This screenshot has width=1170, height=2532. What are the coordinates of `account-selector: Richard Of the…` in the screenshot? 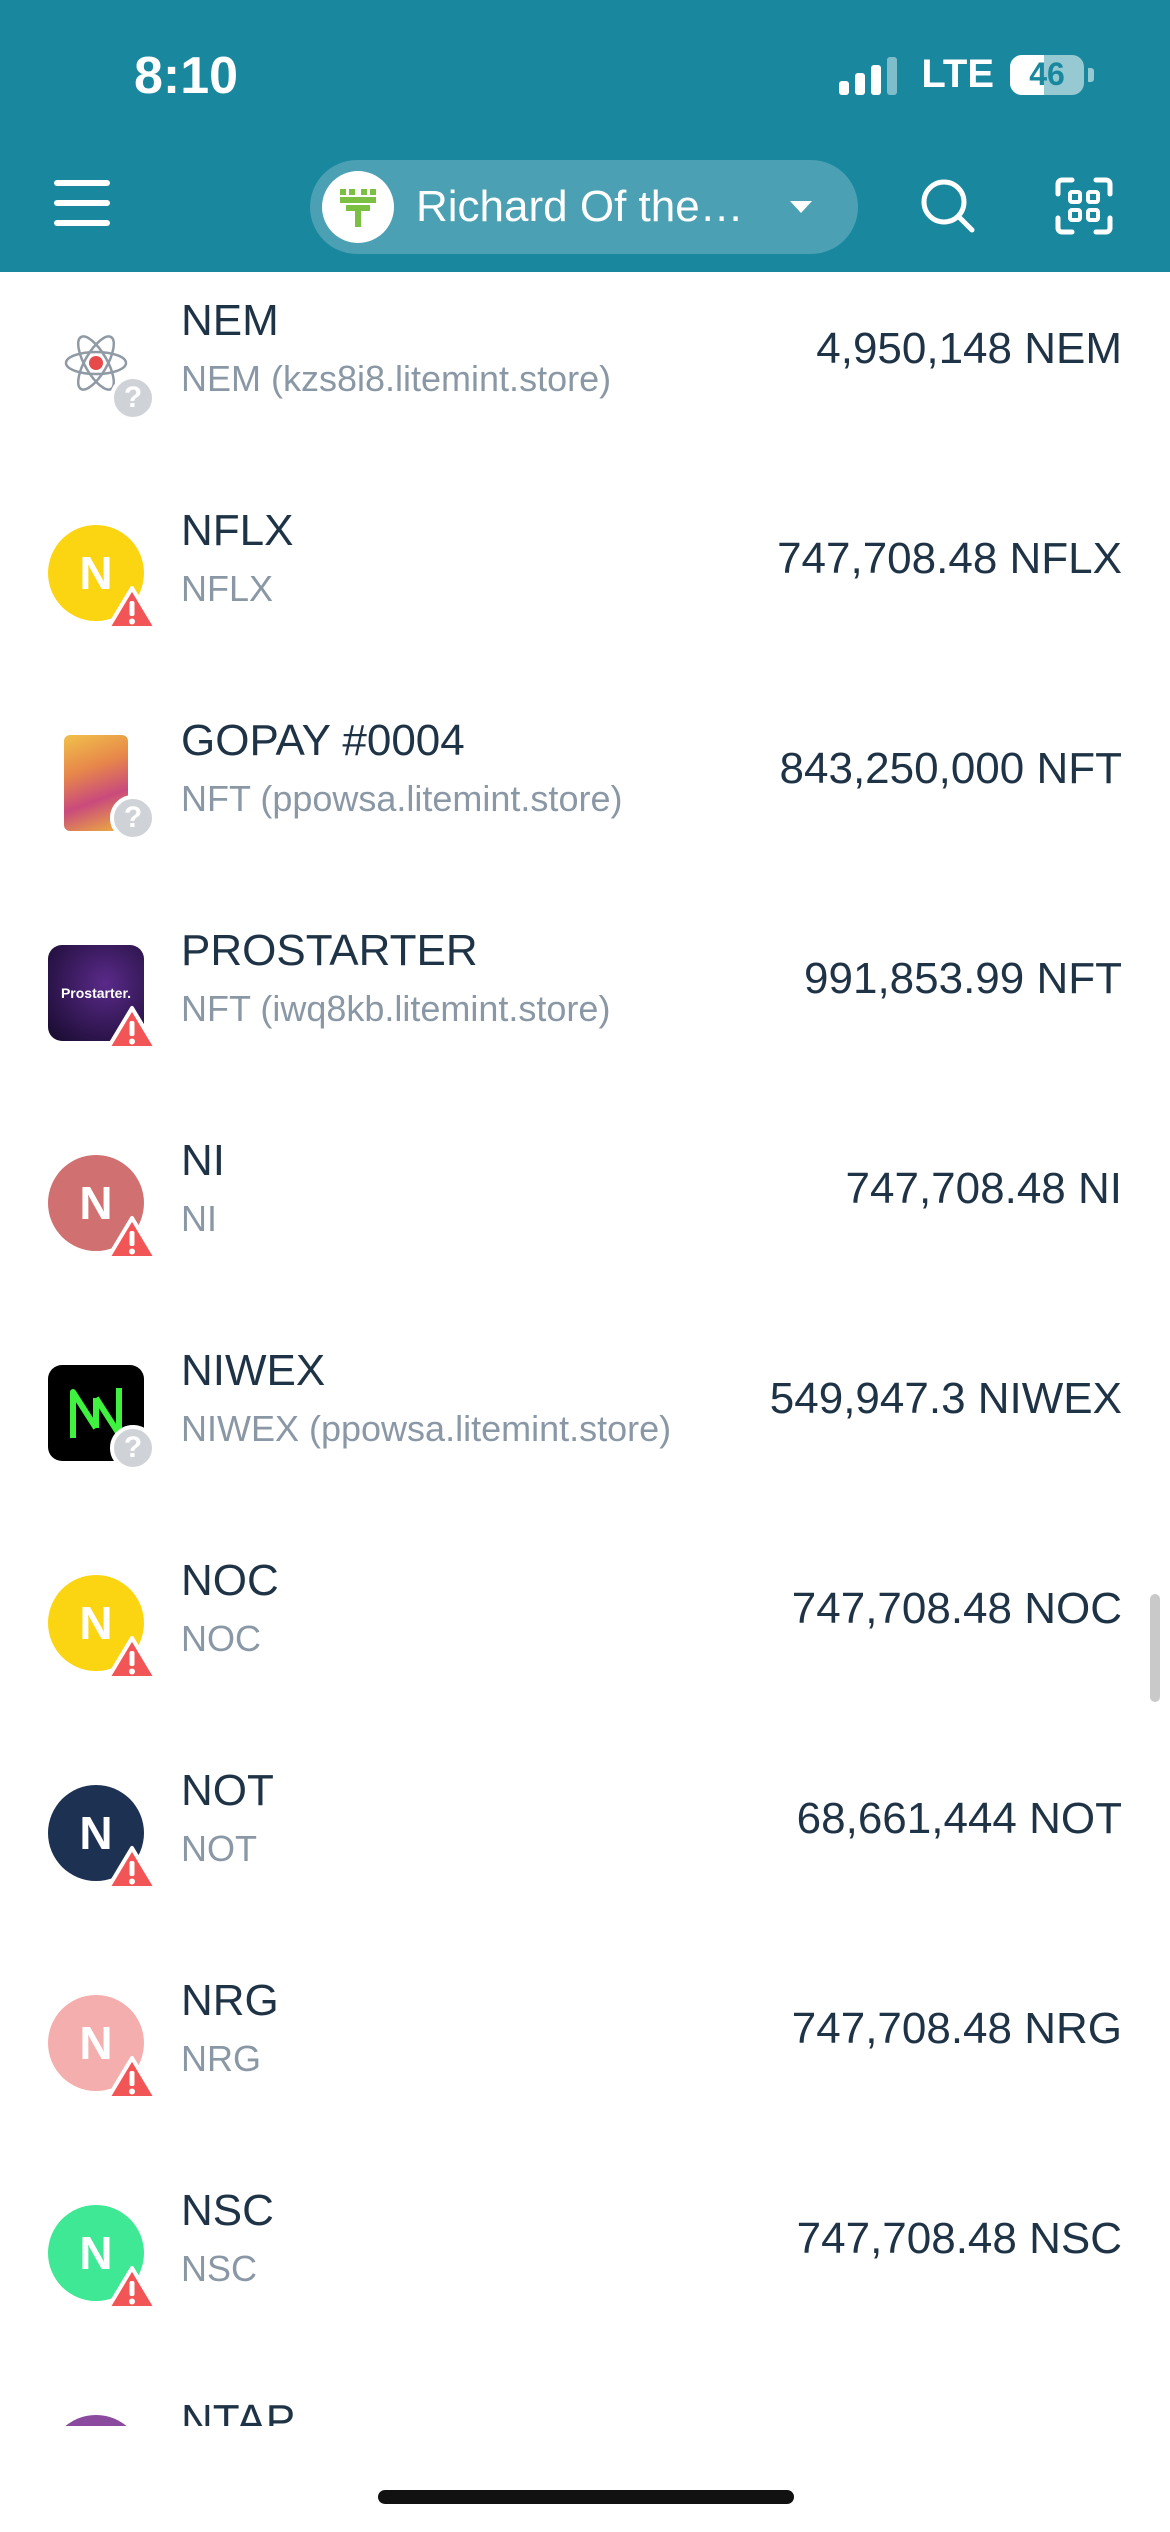 It's located at (584, 207).